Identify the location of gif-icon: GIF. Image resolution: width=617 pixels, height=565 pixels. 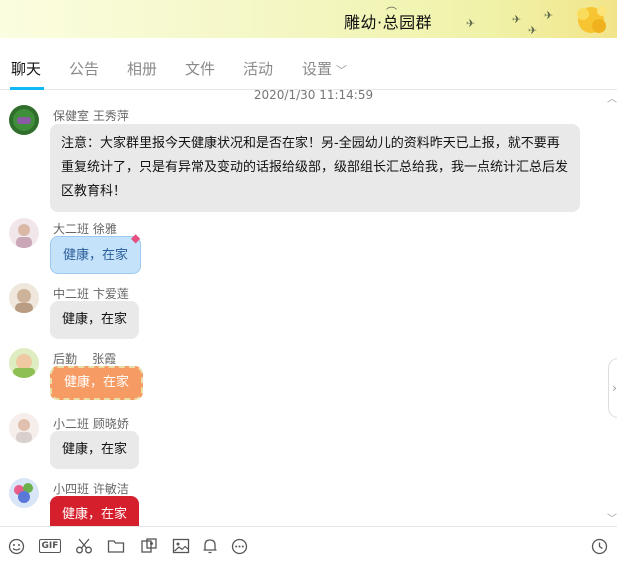
(50, 546).